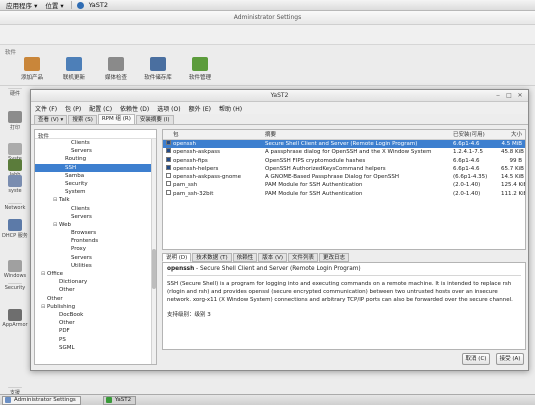  Describe the element at coordinates (22, 5) in the screenshot. I see `applications-menu: 应用程序 ▾` at that location.